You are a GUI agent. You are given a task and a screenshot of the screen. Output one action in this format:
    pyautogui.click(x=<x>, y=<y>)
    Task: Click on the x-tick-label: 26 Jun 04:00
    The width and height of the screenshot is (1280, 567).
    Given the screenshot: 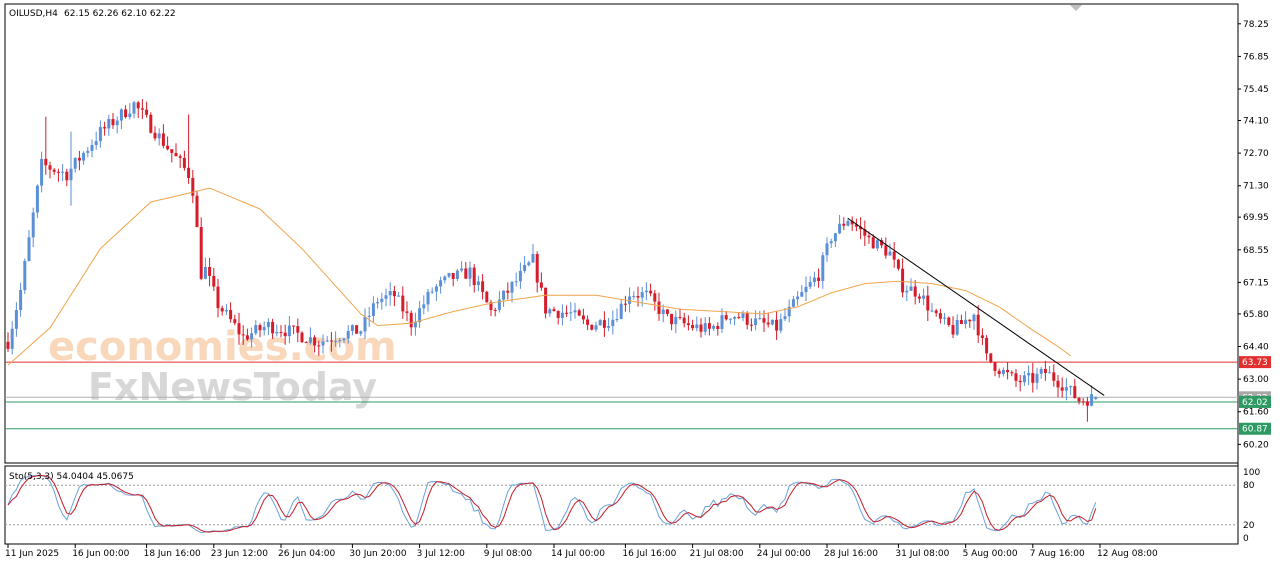 What is the action you would take?
    pyautogui.click(x=306, y=554)
    